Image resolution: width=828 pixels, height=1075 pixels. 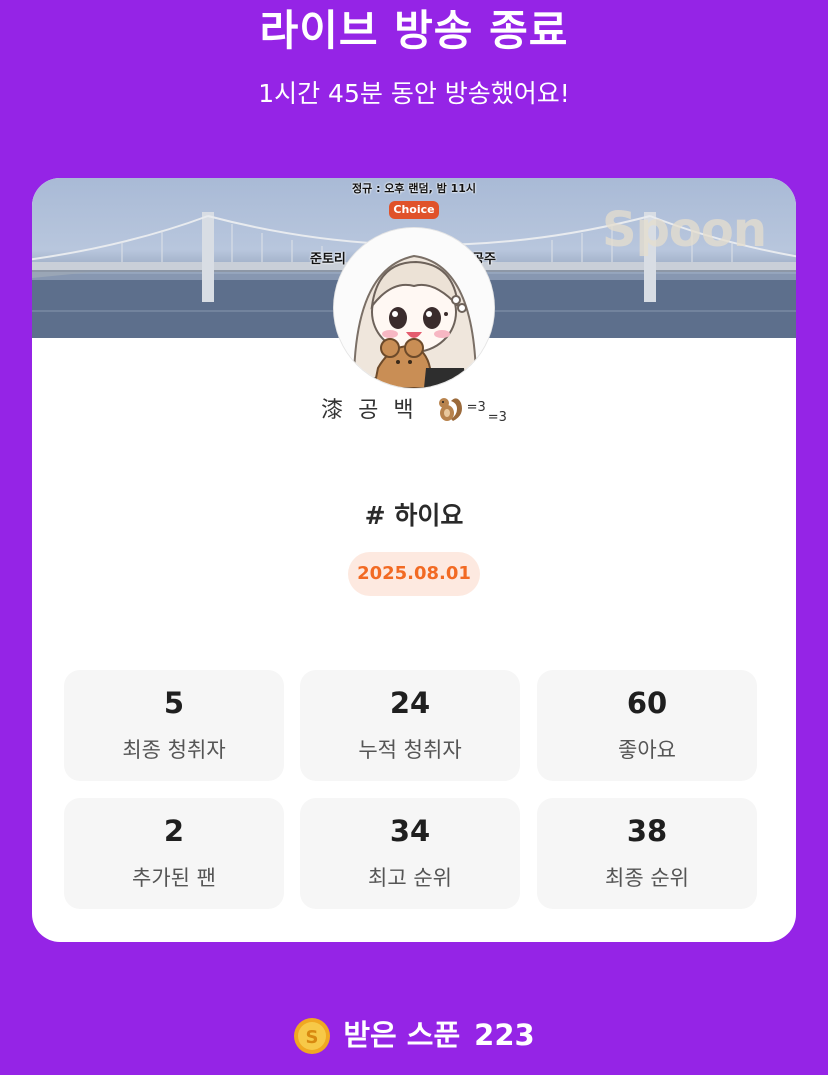 What do you see at coordinates (450, 408) in the screenshot?
I see `squirrel-icon` at bounding box center [450, 408].